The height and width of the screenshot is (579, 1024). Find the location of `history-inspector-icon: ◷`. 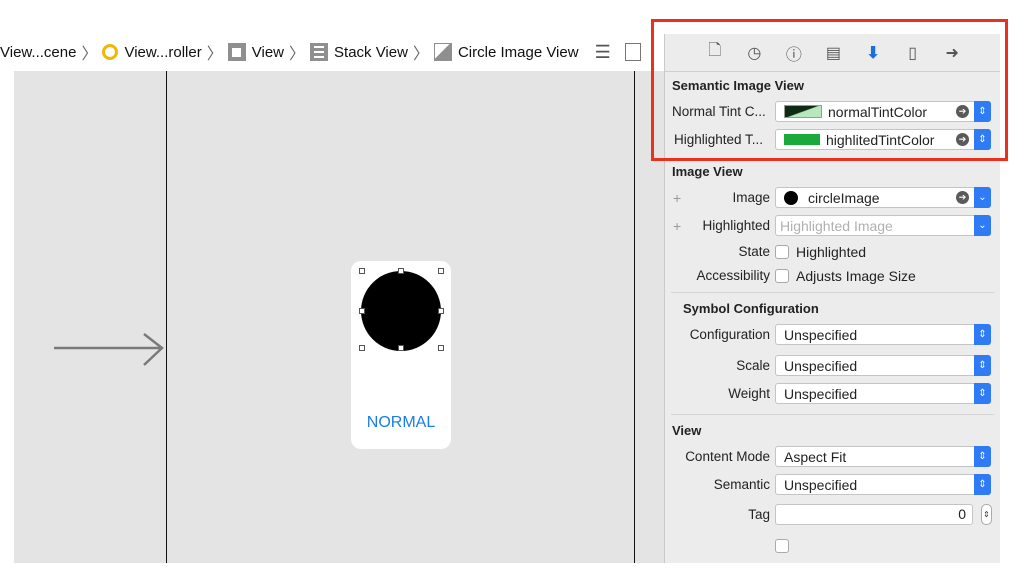

history-inspector-icon: ◷ is located at coordinates (754, 53).